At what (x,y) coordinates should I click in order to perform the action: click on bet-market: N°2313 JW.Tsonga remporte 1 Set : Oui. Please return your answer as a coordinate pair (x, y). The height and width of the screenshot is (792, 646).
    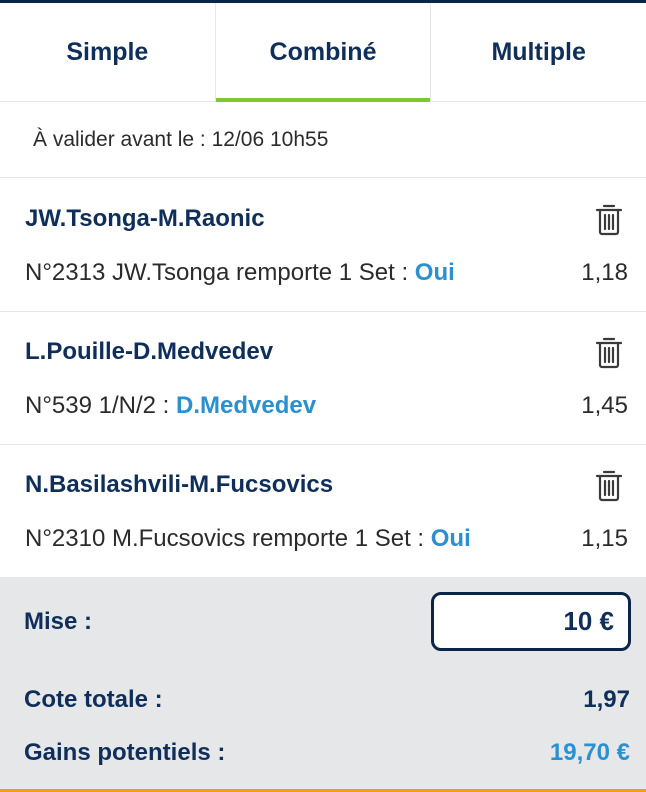
    Looking at the image, I should click on (240, 273).